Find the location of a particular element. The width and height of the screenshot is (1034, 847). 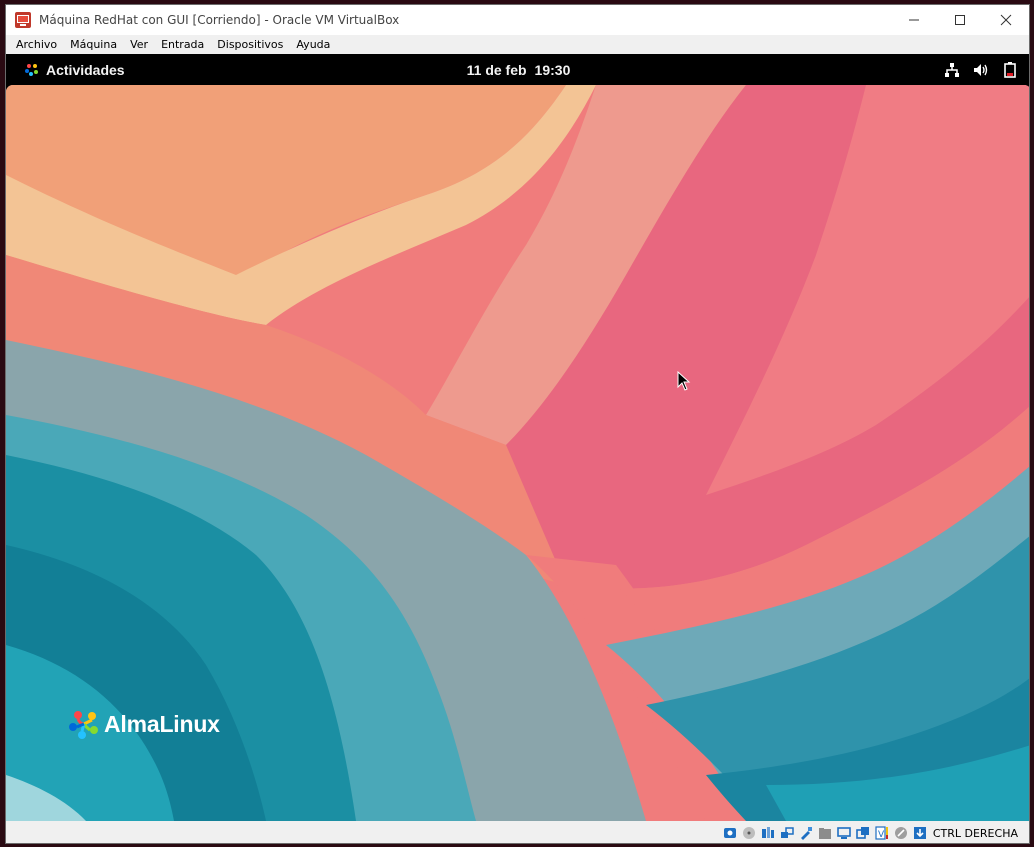

close-icon is located at coordinates (1006, 20).